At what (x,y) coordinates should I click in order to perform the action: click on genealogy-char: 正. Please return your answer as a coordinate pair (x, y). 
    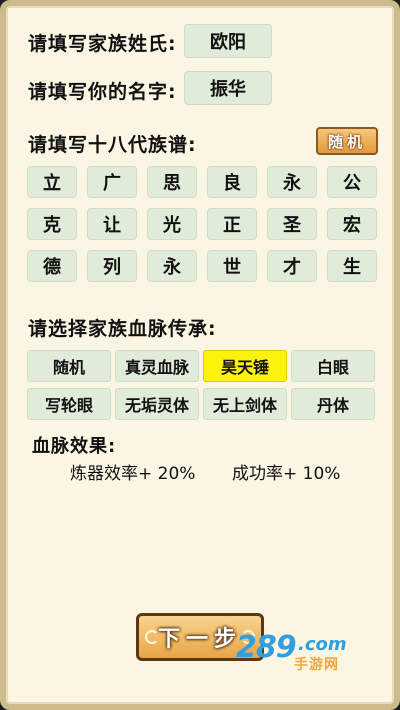
    Looking at the image, I should click on (232, 224).